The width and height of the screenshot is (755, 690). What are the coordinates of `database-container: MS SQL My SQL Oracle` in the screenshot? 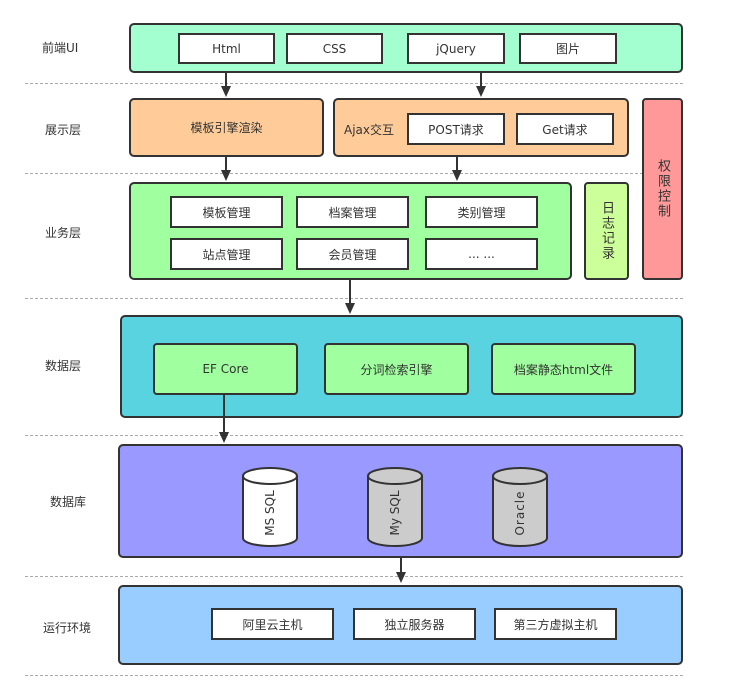 It's located at (400, 501).